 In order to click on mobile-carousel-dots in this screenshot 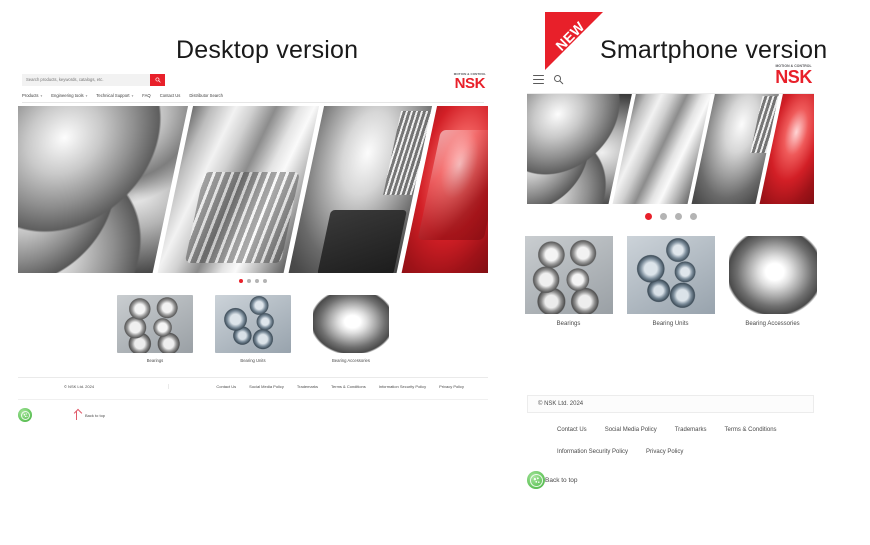, I will do `click(670, 212)`.